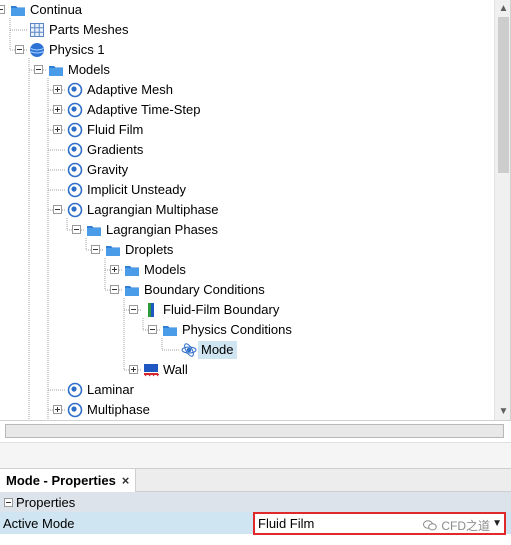 The width and height of the screenshot is (511, 545). I want to click on panel-separator, so click(255, 455).